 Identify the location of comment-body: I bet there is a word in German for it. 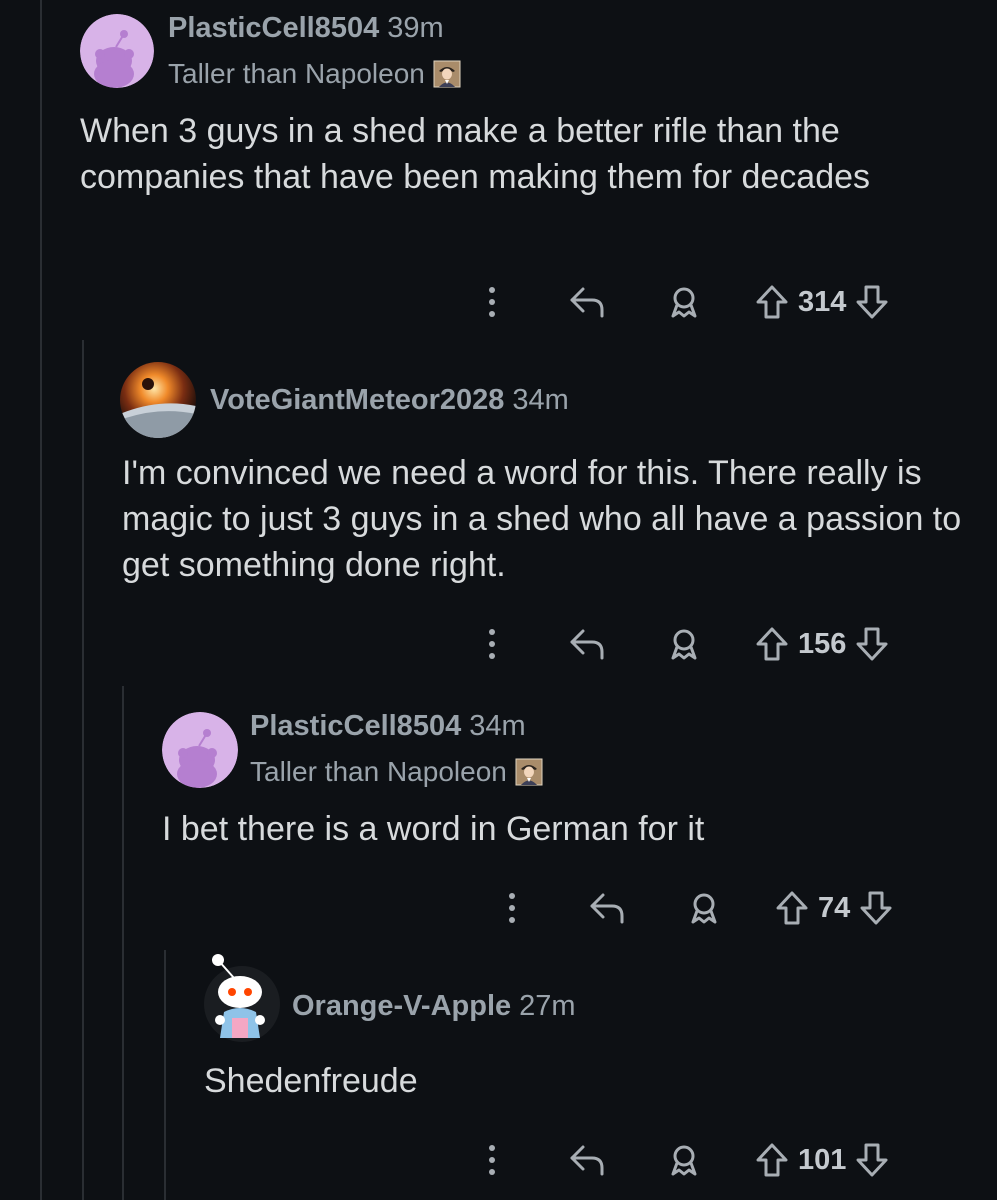
(433, 829).